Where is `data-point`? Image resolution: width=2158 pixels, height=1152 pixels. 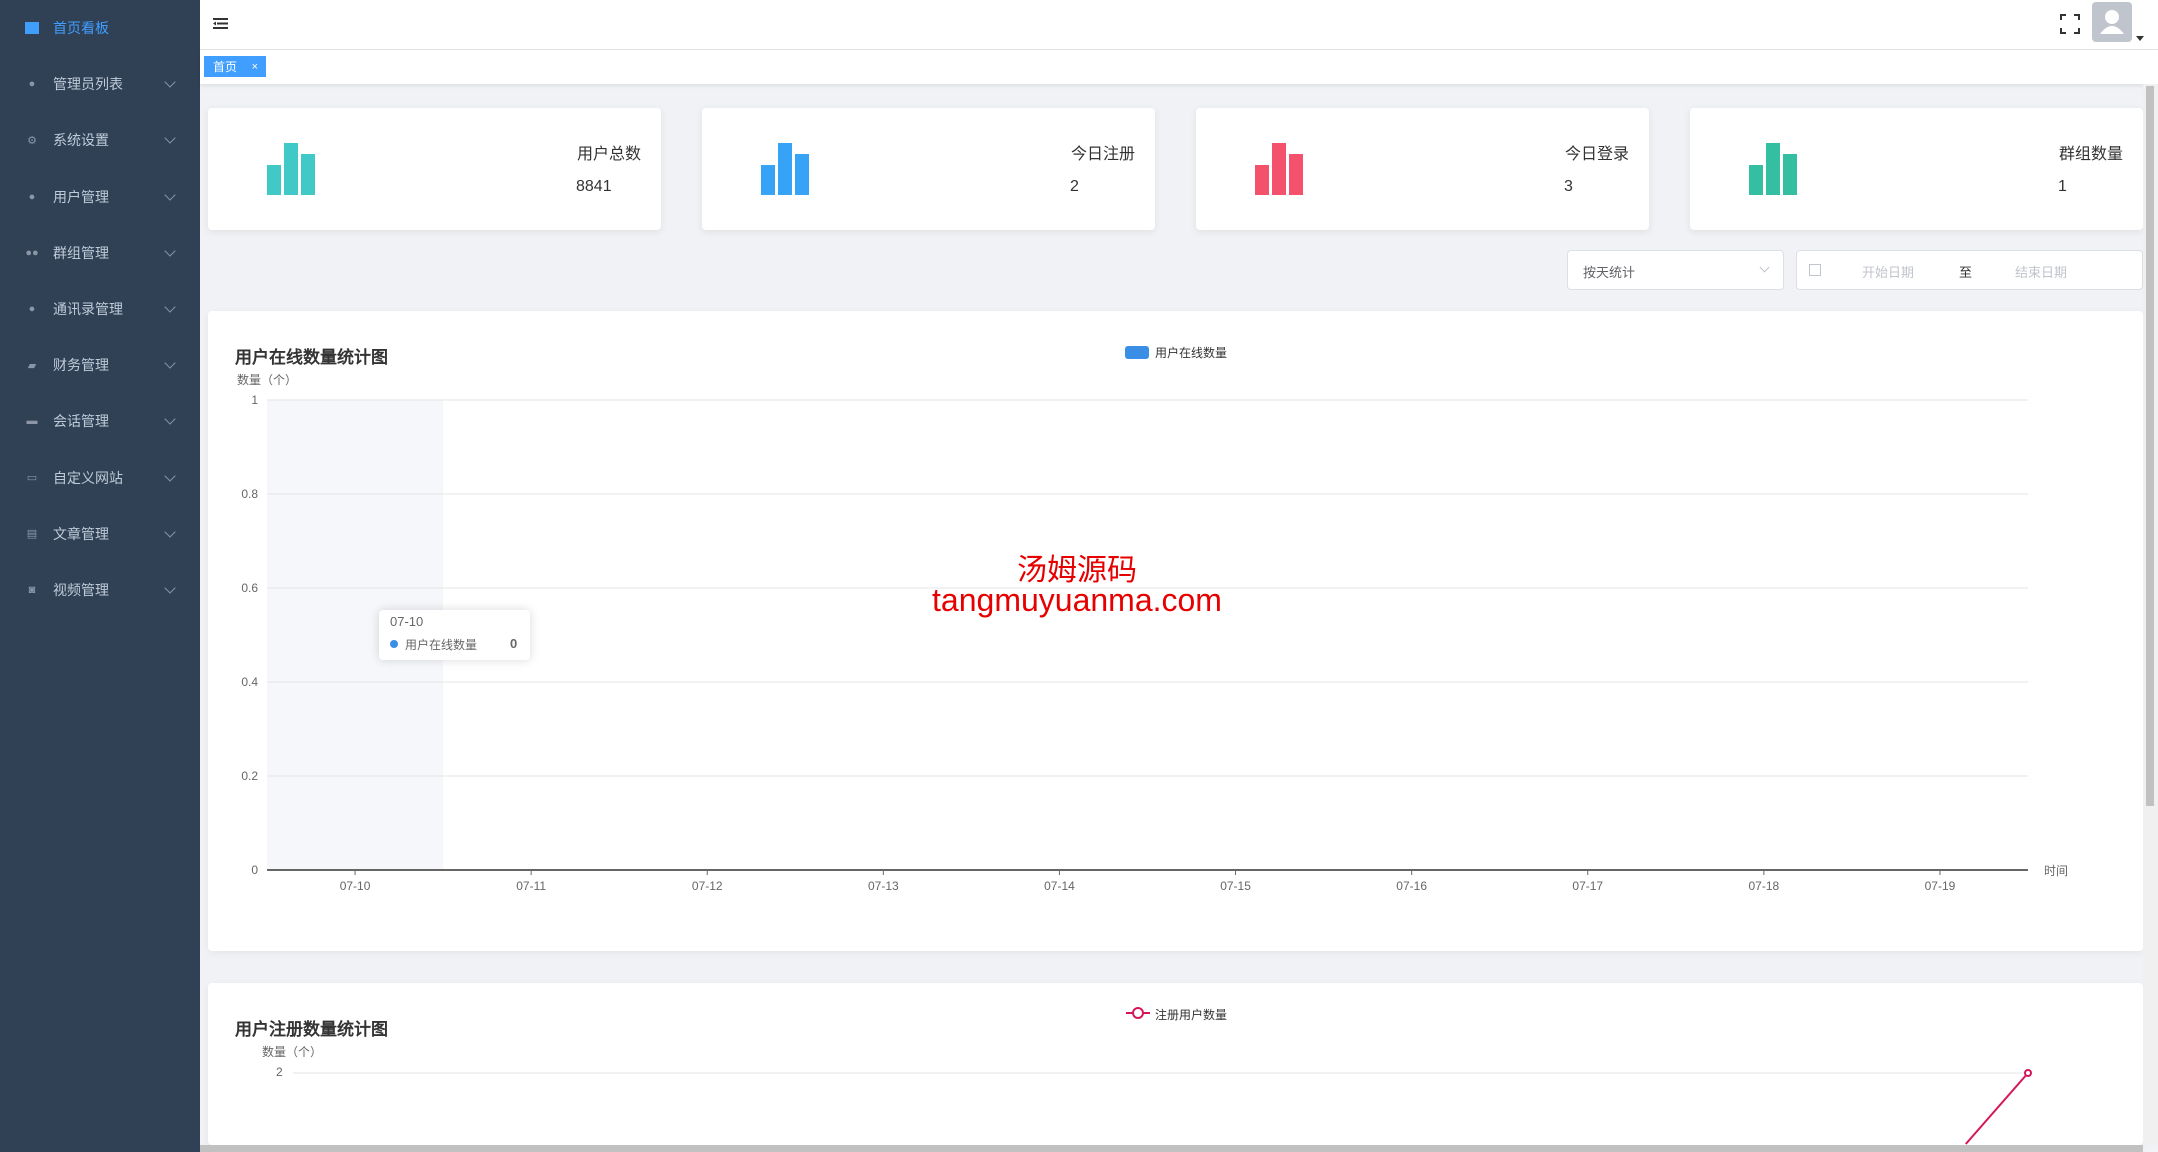
data-point is located at coordinates (2028, 1073).